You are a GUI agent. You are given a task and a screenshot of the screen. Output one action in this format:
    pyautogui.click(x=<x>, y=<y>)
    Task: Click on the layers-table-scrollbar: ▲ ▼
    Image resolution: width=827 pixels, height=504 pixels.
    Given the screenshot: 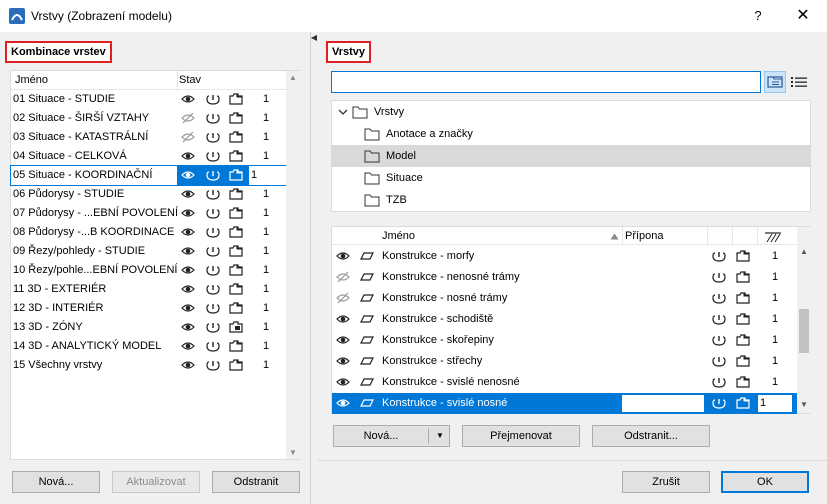 What is the action you would take?
    pyautogui.click(x=804, y=320)
    